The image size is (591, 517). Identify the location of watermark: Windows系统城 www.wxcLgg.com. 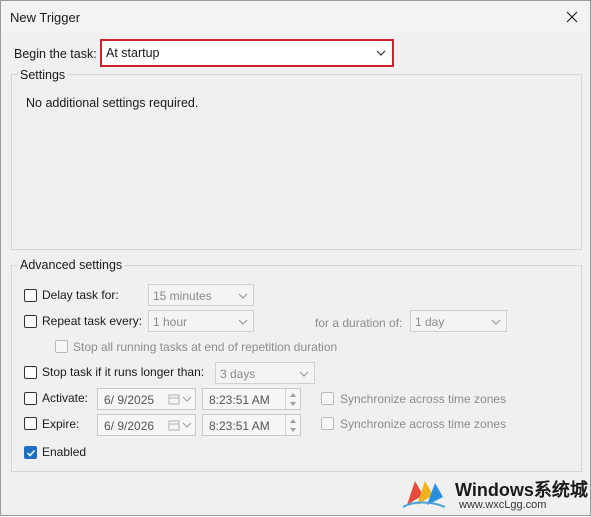
(495, 492).